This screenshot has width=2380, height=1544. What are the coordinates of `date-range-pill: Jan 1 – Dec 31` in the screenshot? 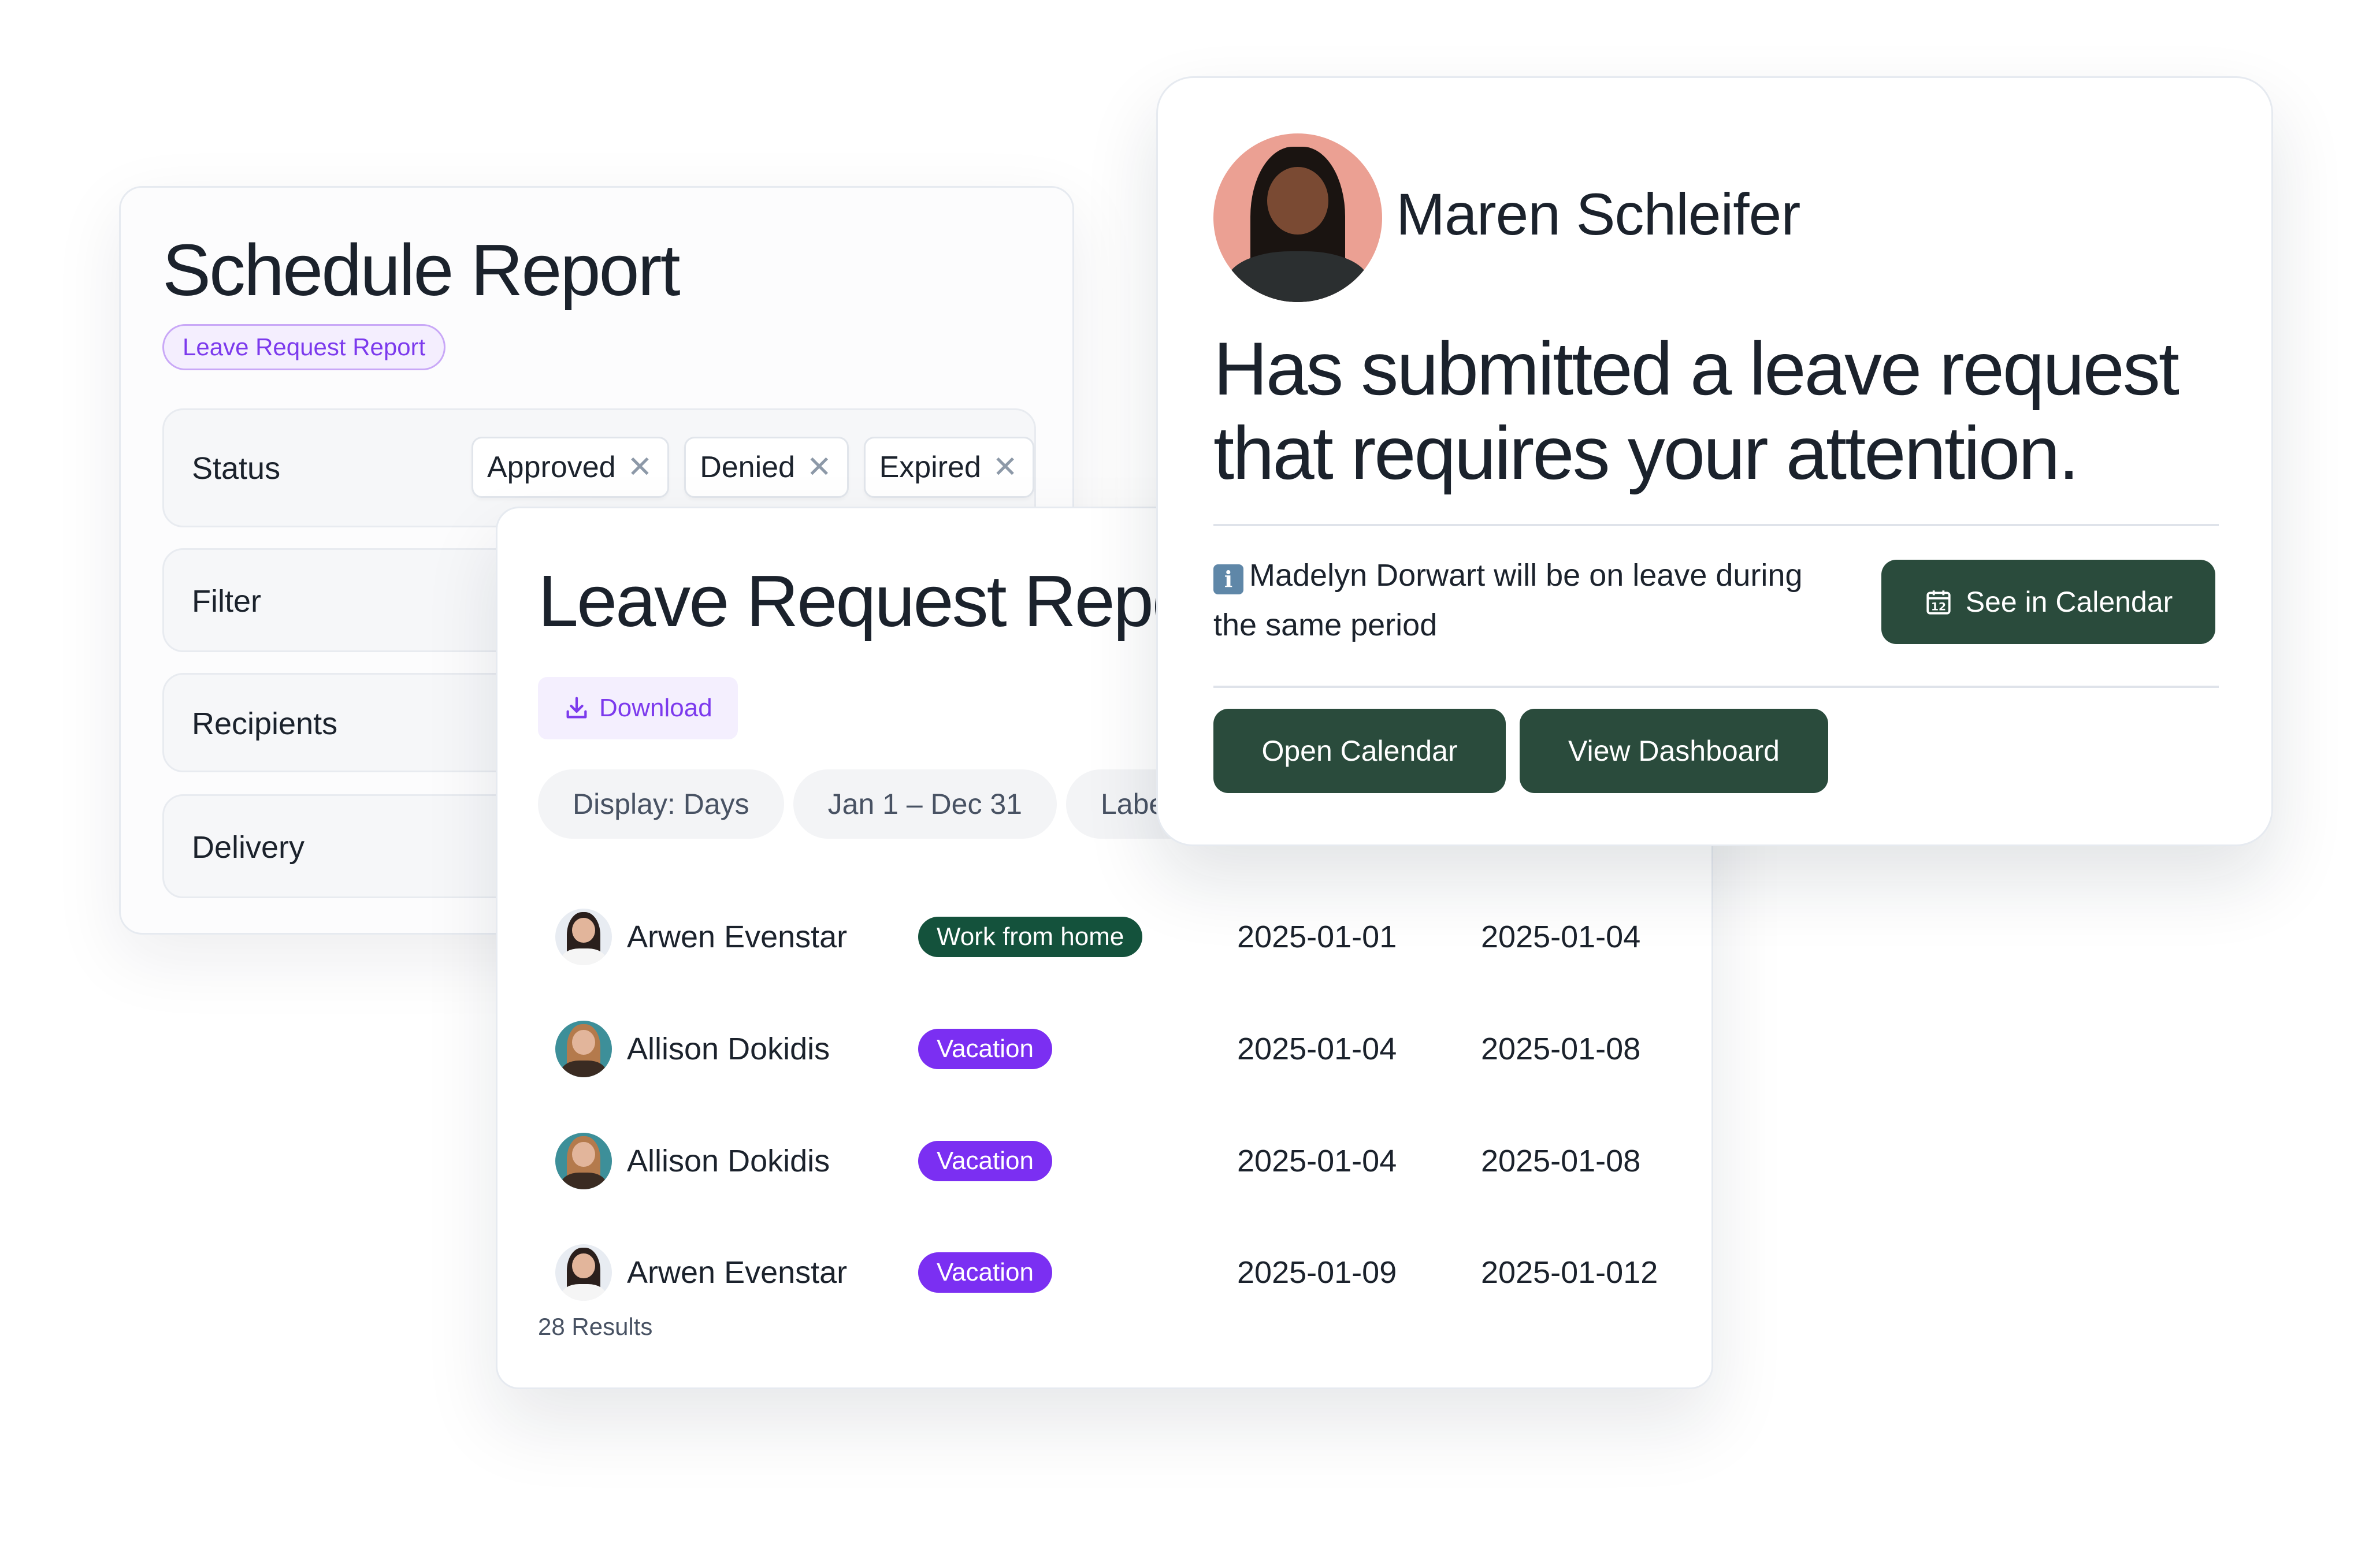 It's located at (925, 804).